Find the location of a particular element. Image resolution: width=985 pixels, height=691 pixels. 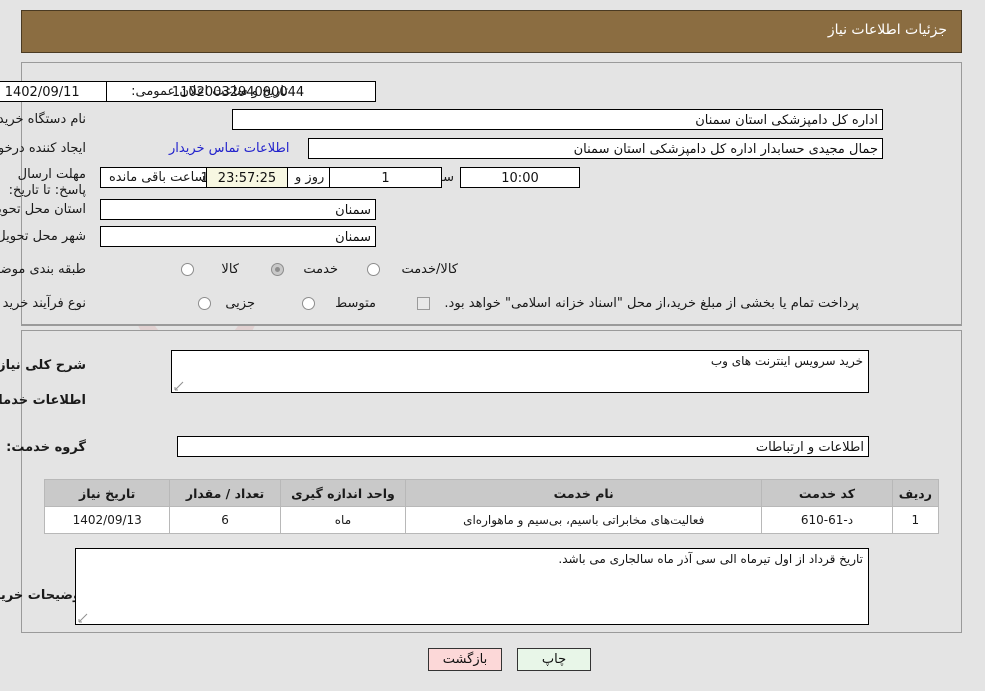

category-option-label-khedmat: خدمت is located at coordinates (321, 269).